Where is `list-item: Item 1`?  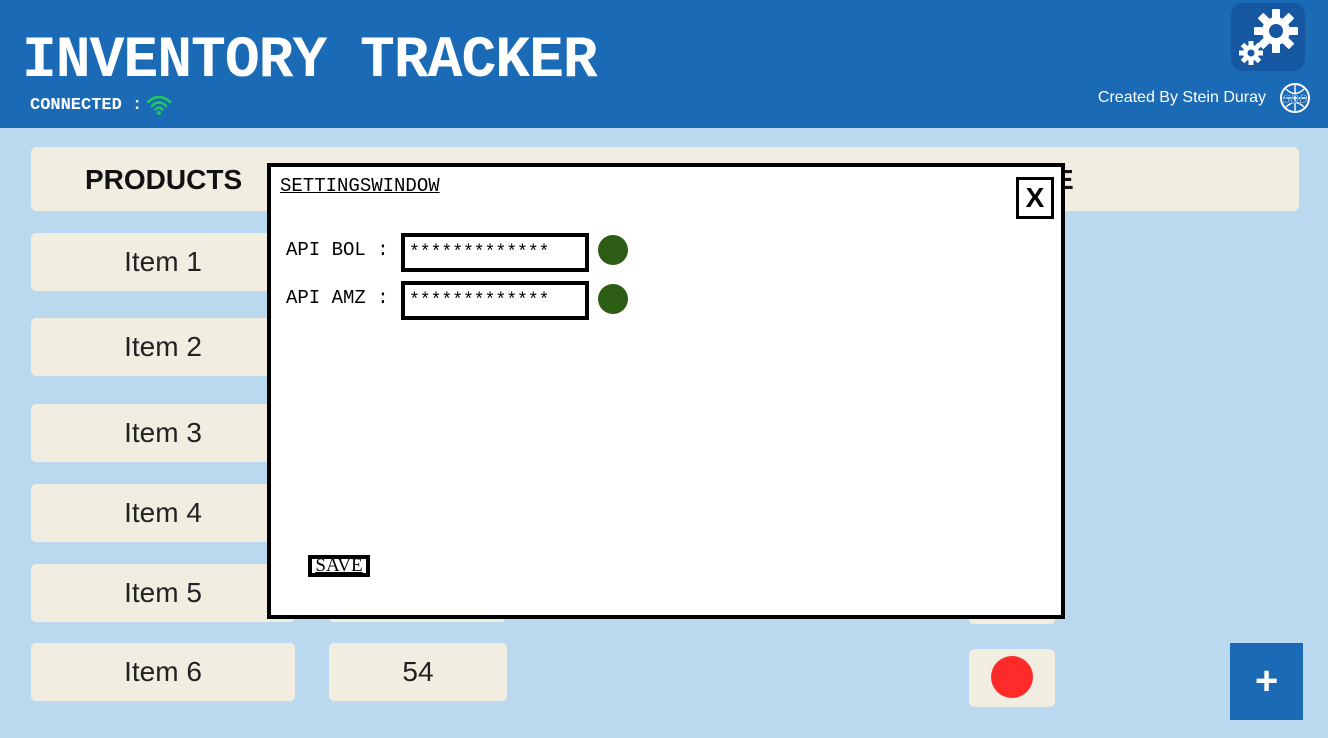
list-item: Item 1 is located at coordinates (163, 262).